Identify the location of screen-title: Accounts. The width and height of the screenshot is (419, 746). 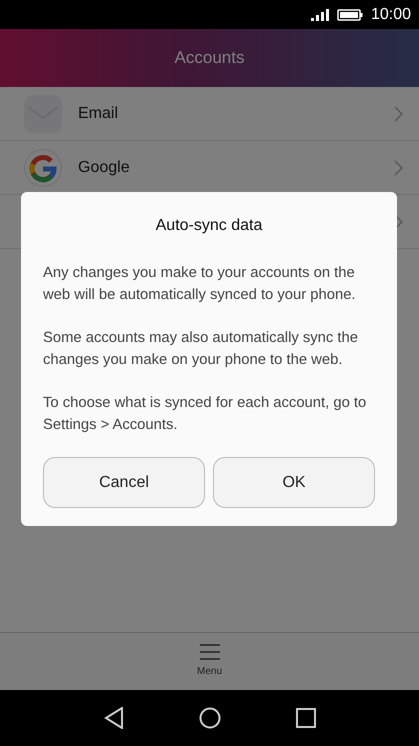
(209, 58).